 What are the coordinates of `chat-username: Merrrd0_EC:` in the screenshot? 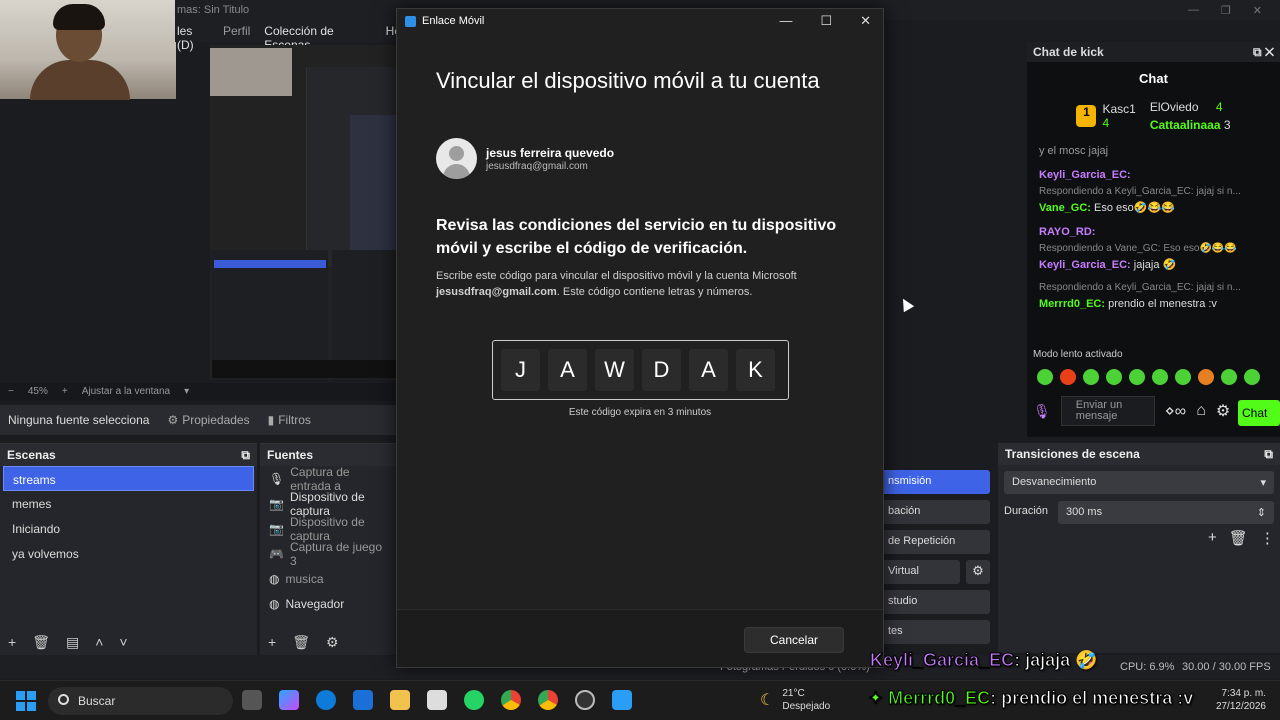 It's located at (1072, 304).